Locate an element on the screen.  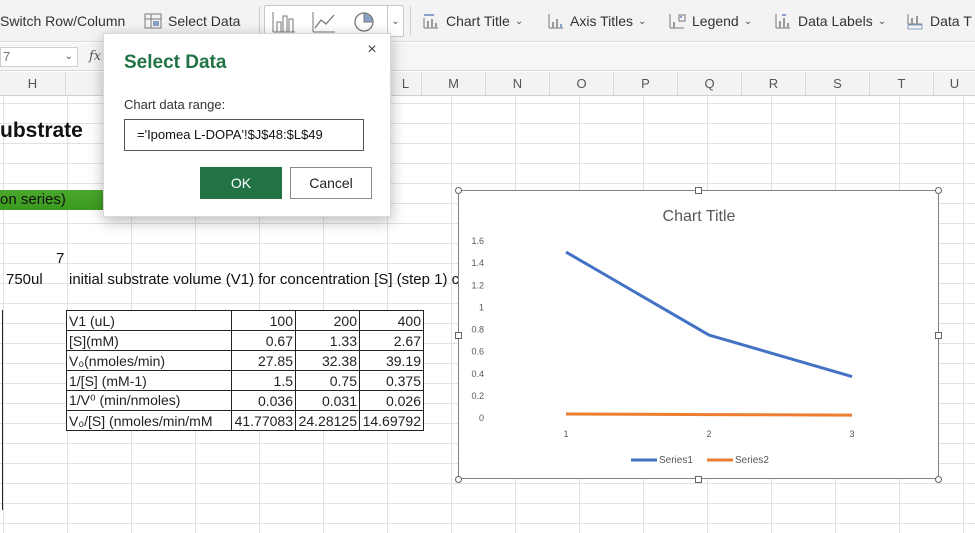
select-data-label: Select Data is located at coordinates (204, 21).